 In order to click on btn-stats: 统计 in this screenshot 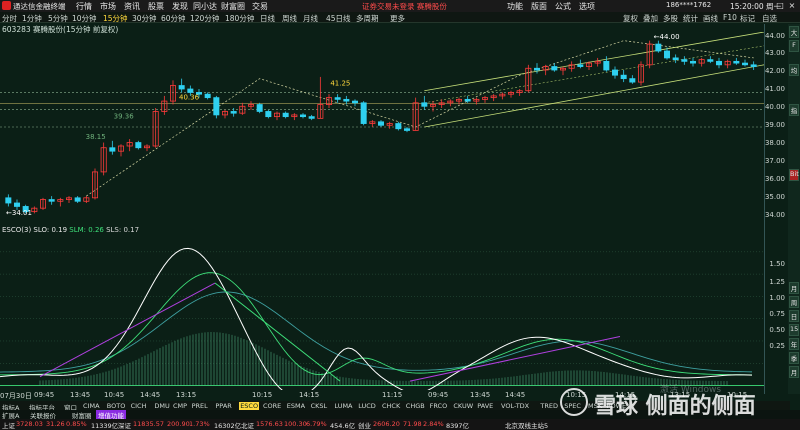, I will do `click(690, 18)`.